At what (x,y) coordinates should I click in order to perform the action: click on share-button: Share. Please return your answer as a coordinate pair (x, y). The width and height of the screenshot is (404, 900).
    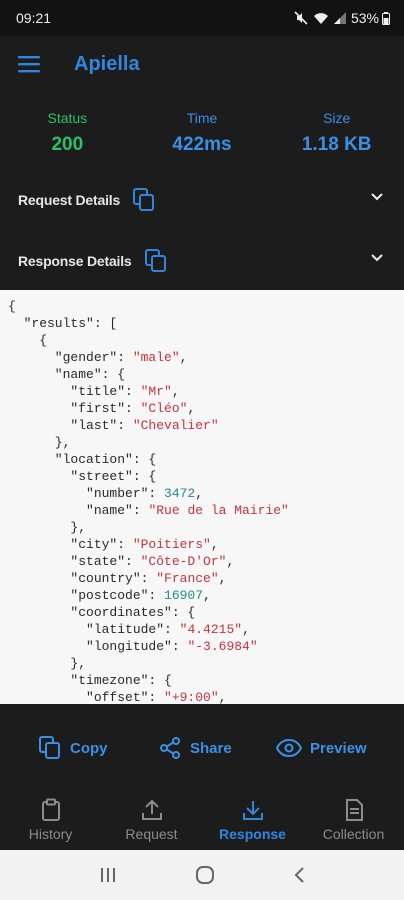
    Looking at the image, I should click on (195, 748).